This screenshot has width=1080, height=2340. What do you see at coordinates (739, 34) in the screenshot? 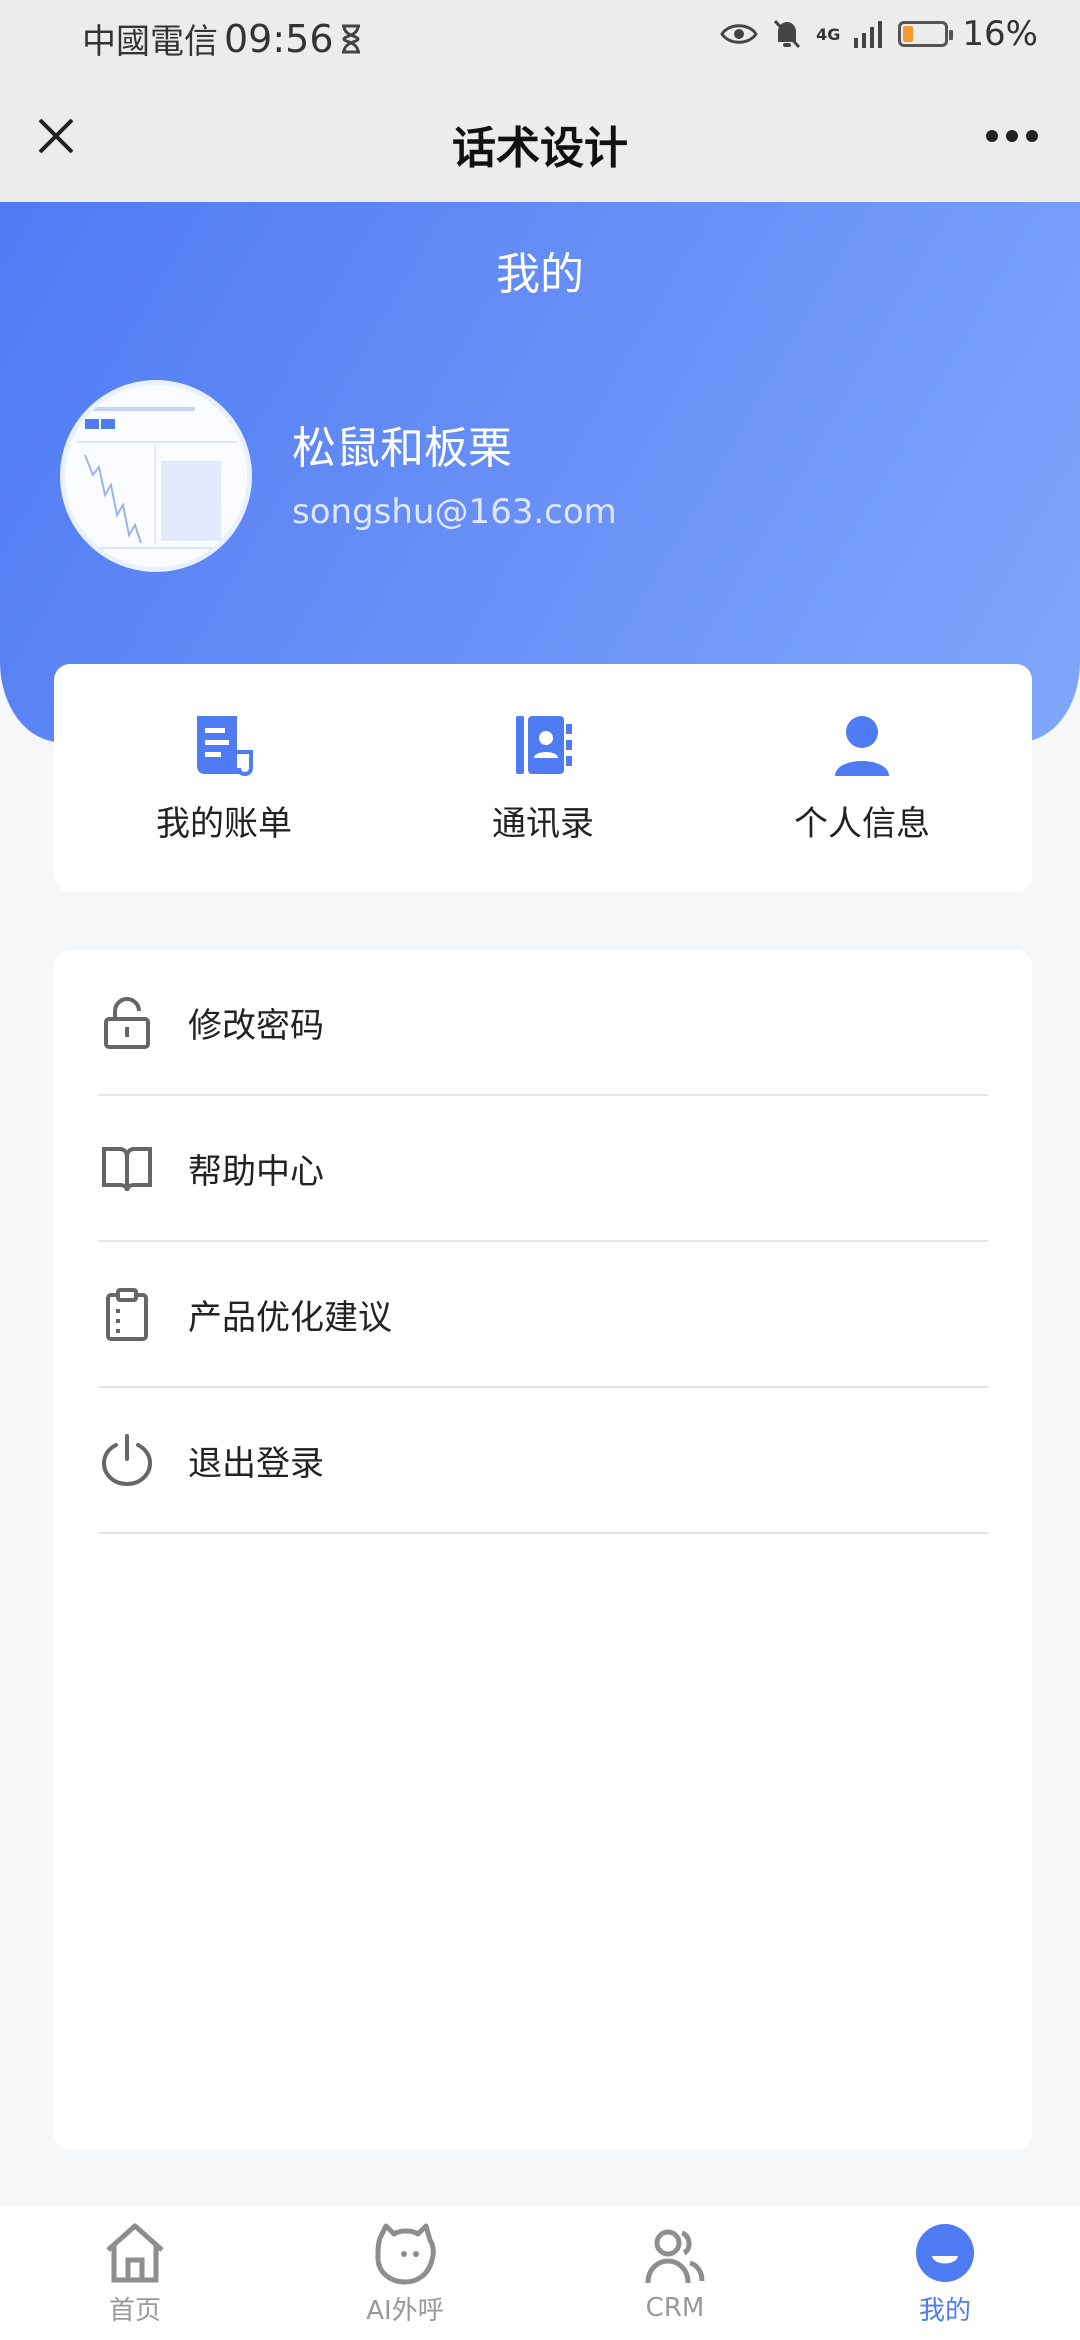
I see `eye-icon` at bounding box center [739, 34].